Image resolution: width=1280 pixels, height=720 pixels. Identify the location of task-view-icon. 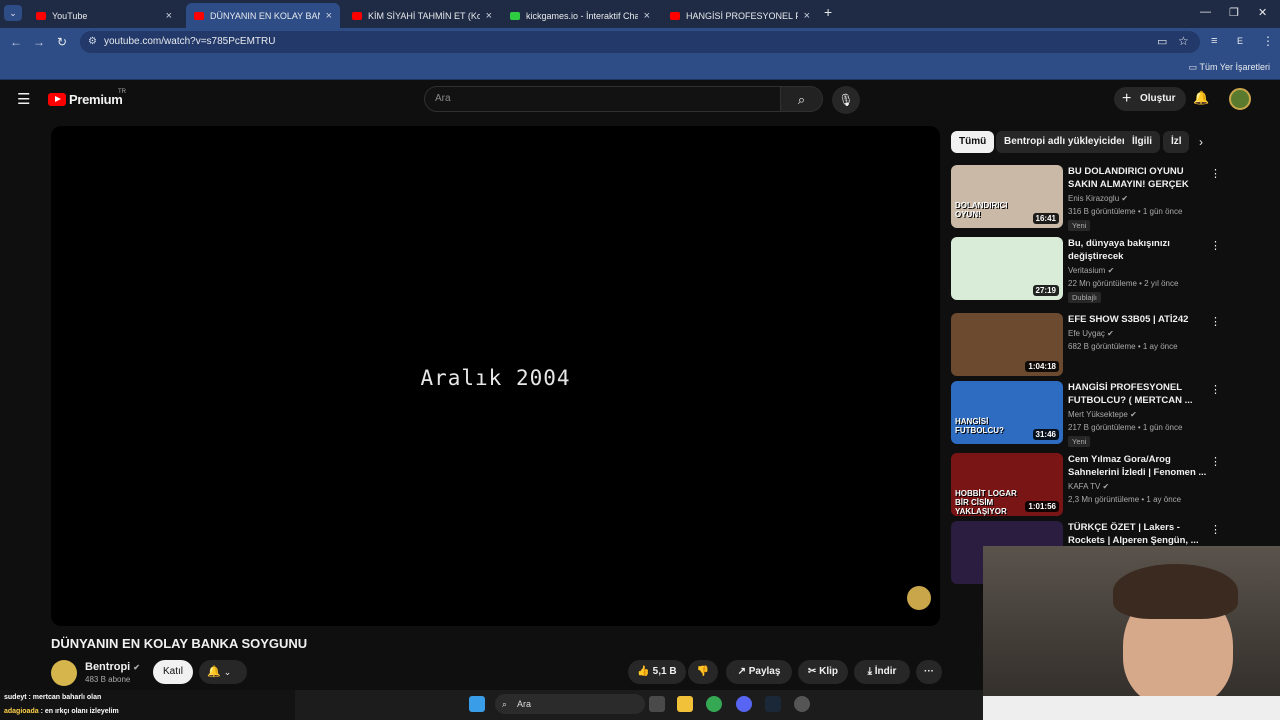
(657, 704).